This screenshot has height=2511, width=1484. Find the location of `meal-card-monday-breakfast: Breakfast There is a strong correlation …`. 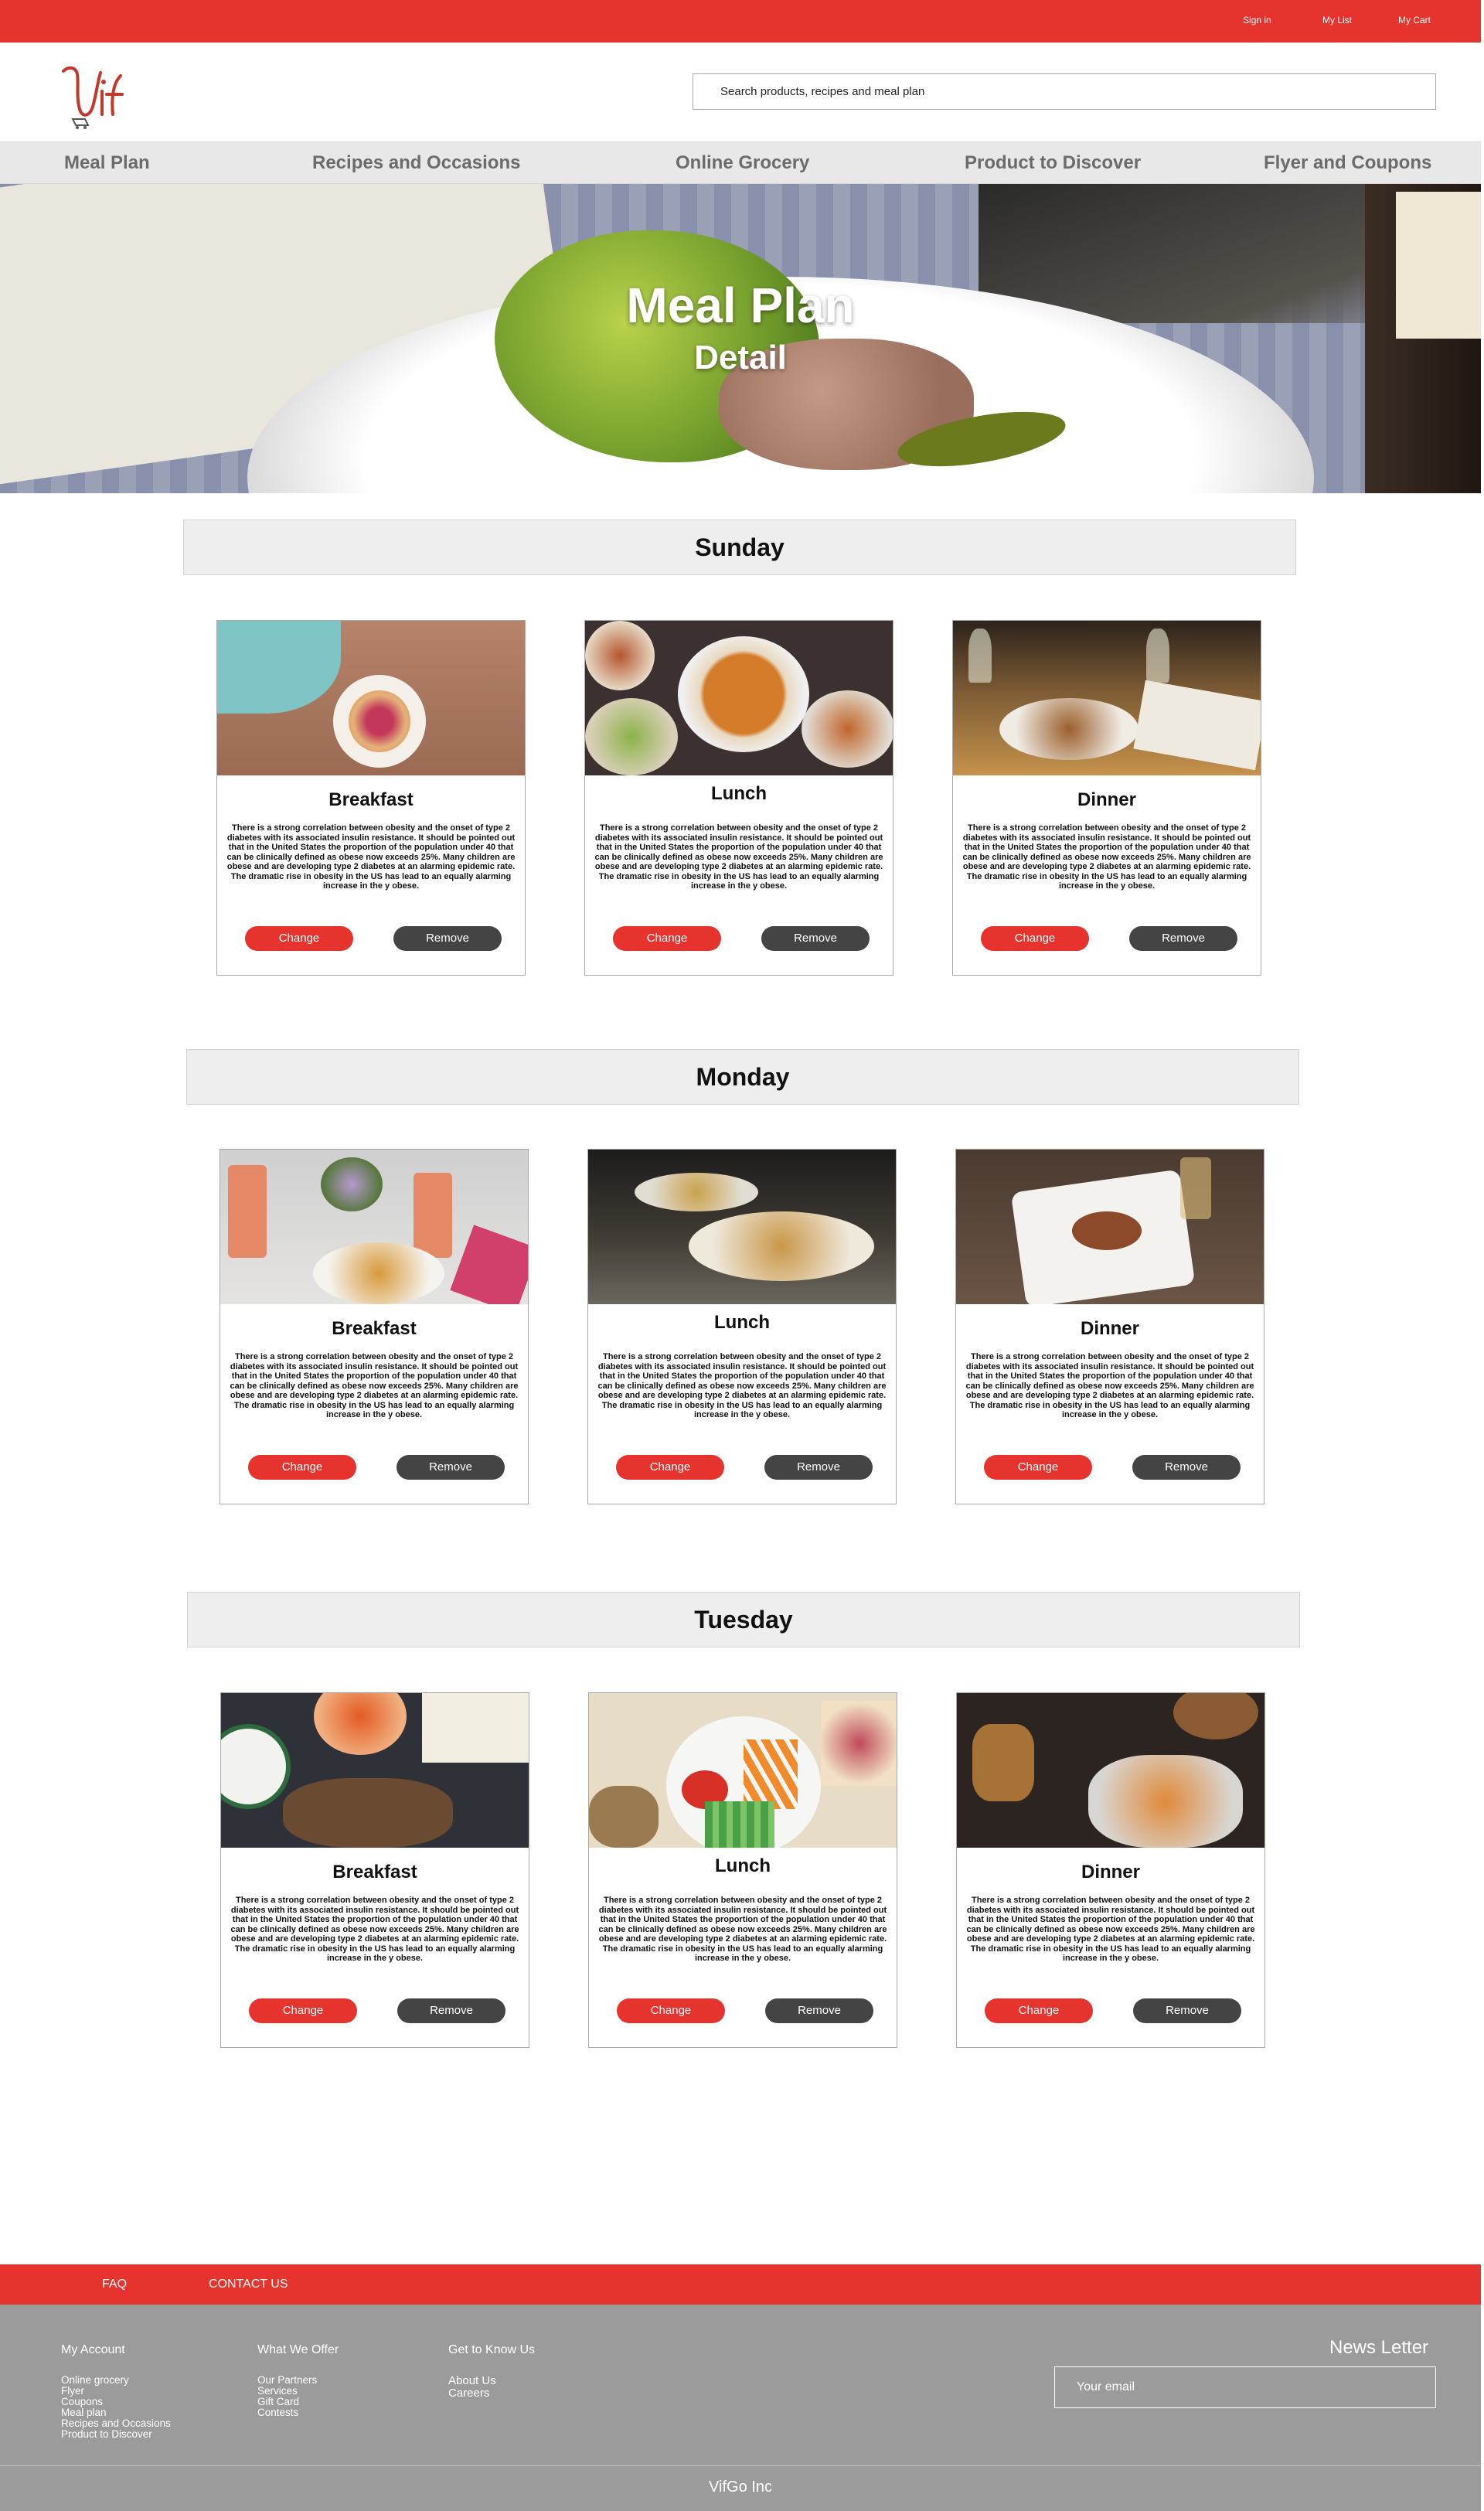

meal-card-monday-breakfast: Breakfast There is a strong correlation … is located at coordinates (374, 1327).